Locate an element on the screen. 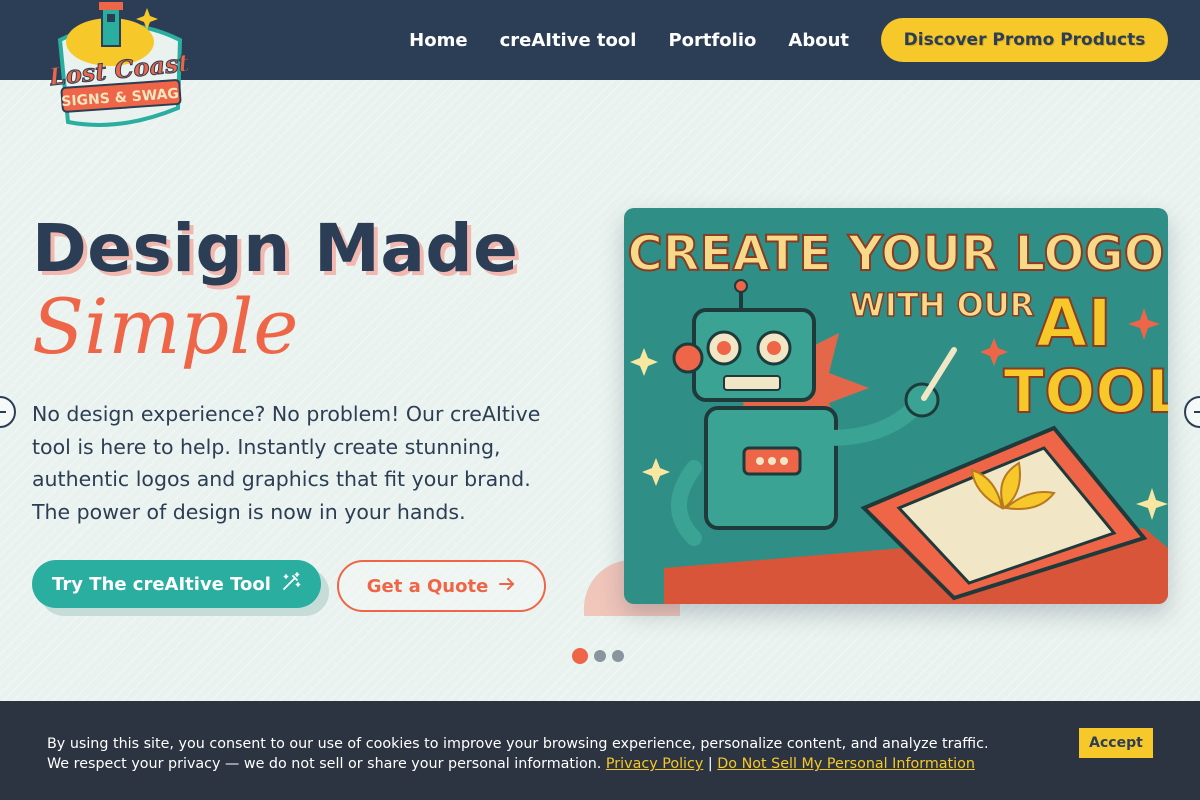 This screenshot has width=1200, height=800. get-a-quote-label: Get a Quote is located at coordinates (427, 586).